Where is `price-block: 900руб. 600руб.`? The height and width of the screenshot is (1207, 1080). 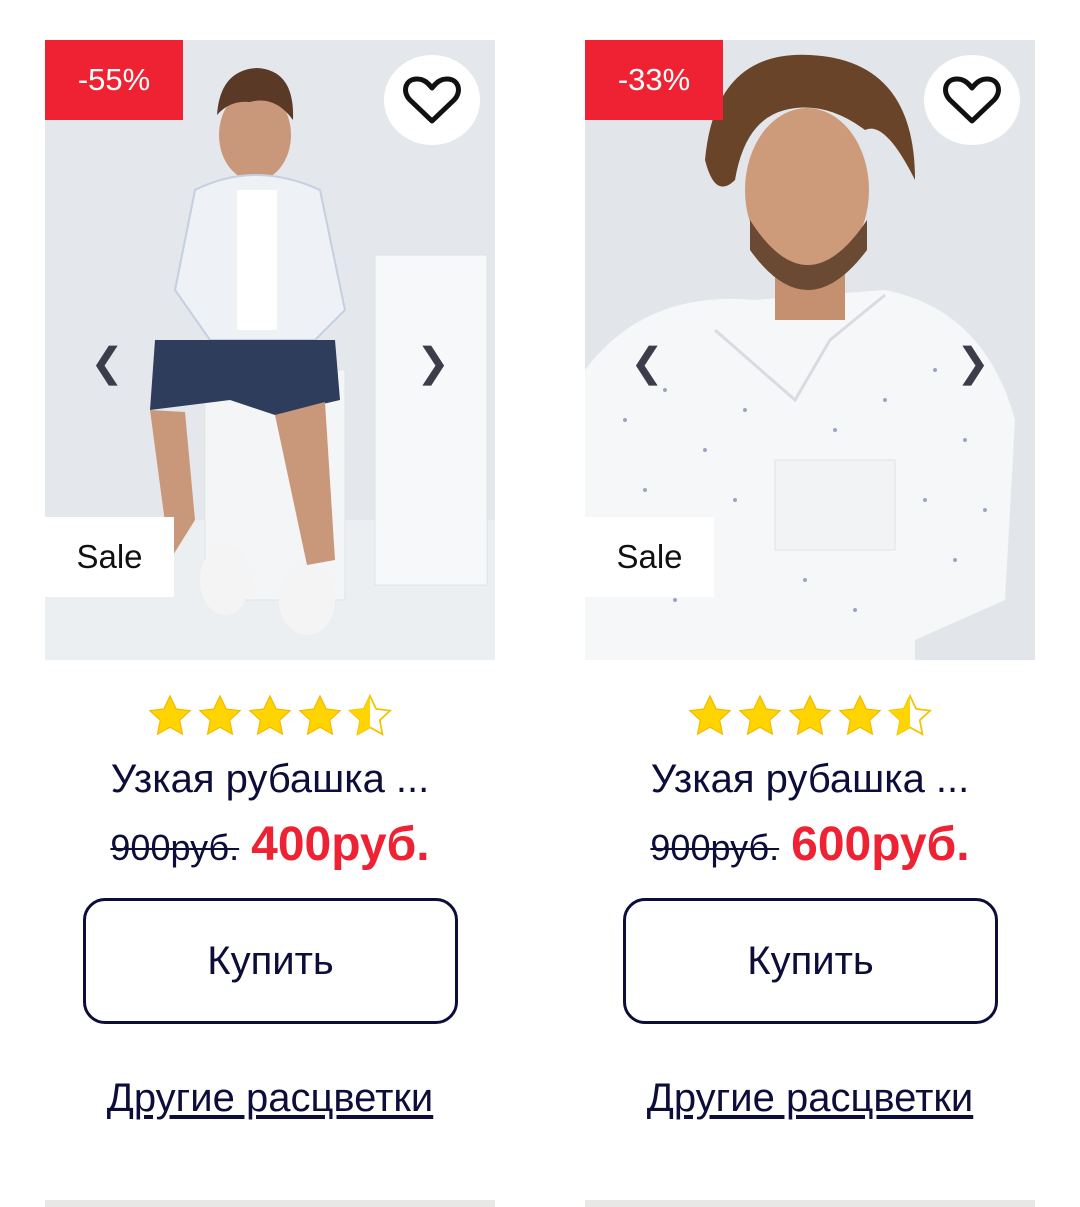 price-block: 900руб. 600руб. is located at coordinates (810, 844).